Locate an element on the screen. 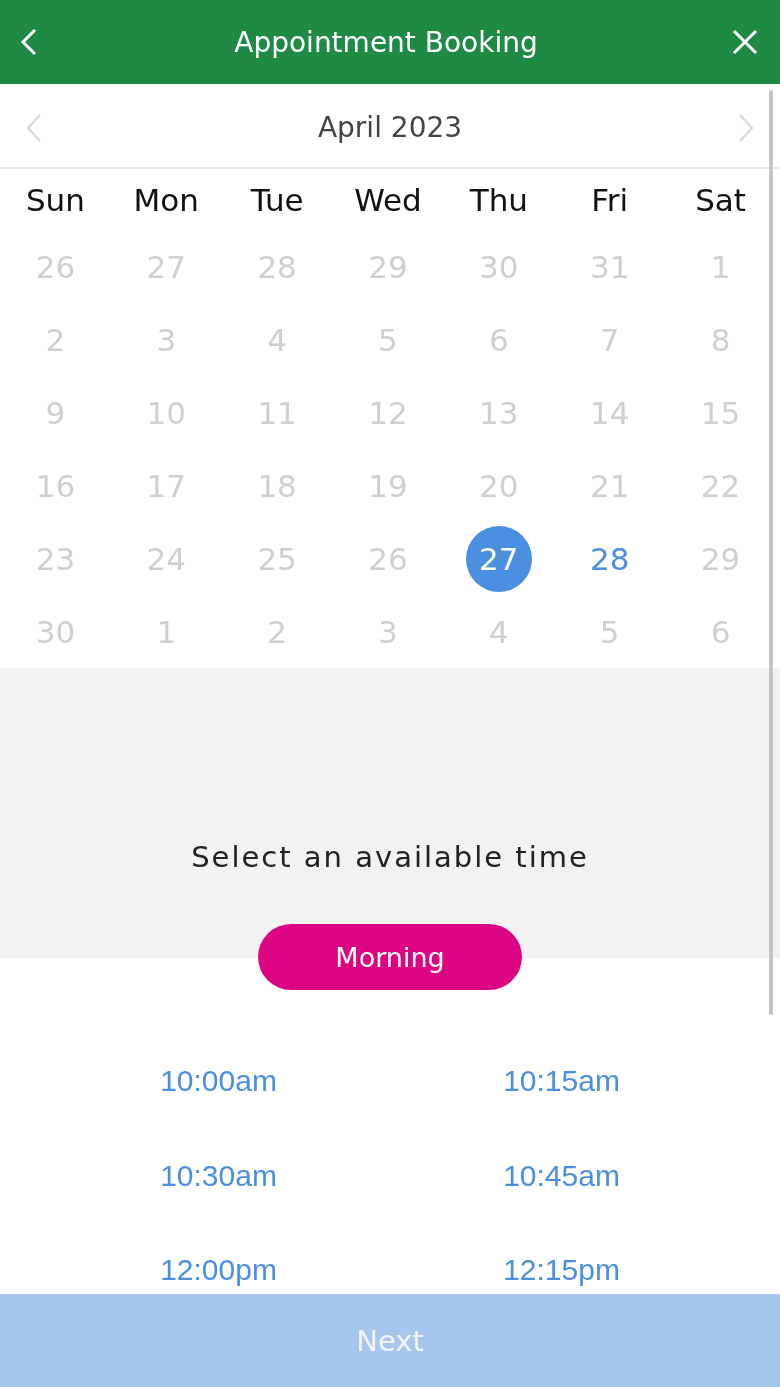 The width and height of the screenshot is (780, 1387). time-slot: 10:30am is located at coordinates (218, 1175).